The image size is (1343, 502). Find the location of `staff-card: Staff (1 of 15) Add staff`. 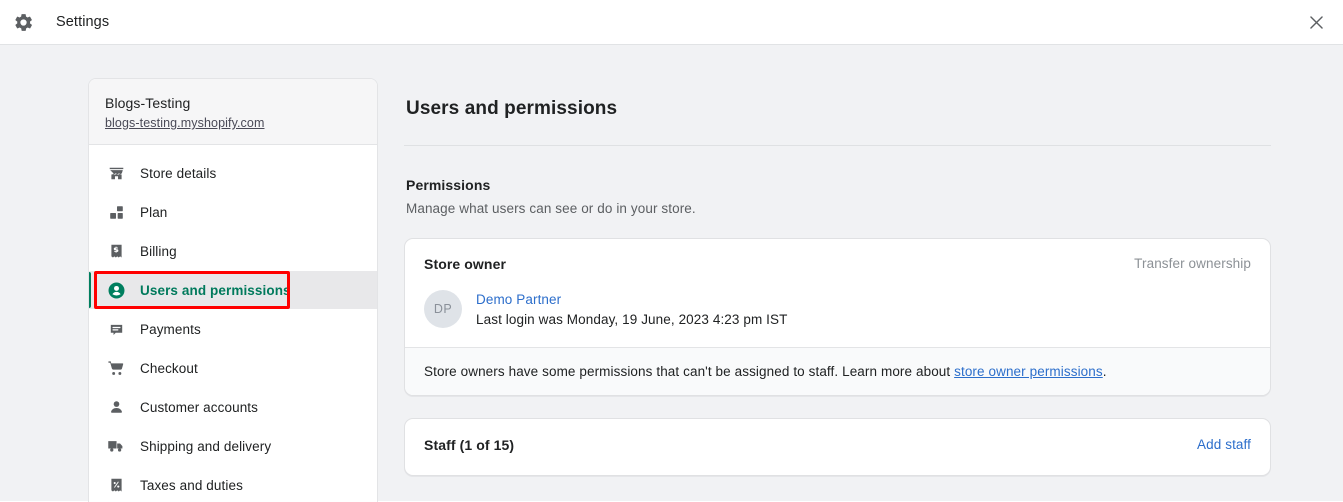

staff-card: Staff (1 of 15) Add staff is located at coordinates (837, 447).